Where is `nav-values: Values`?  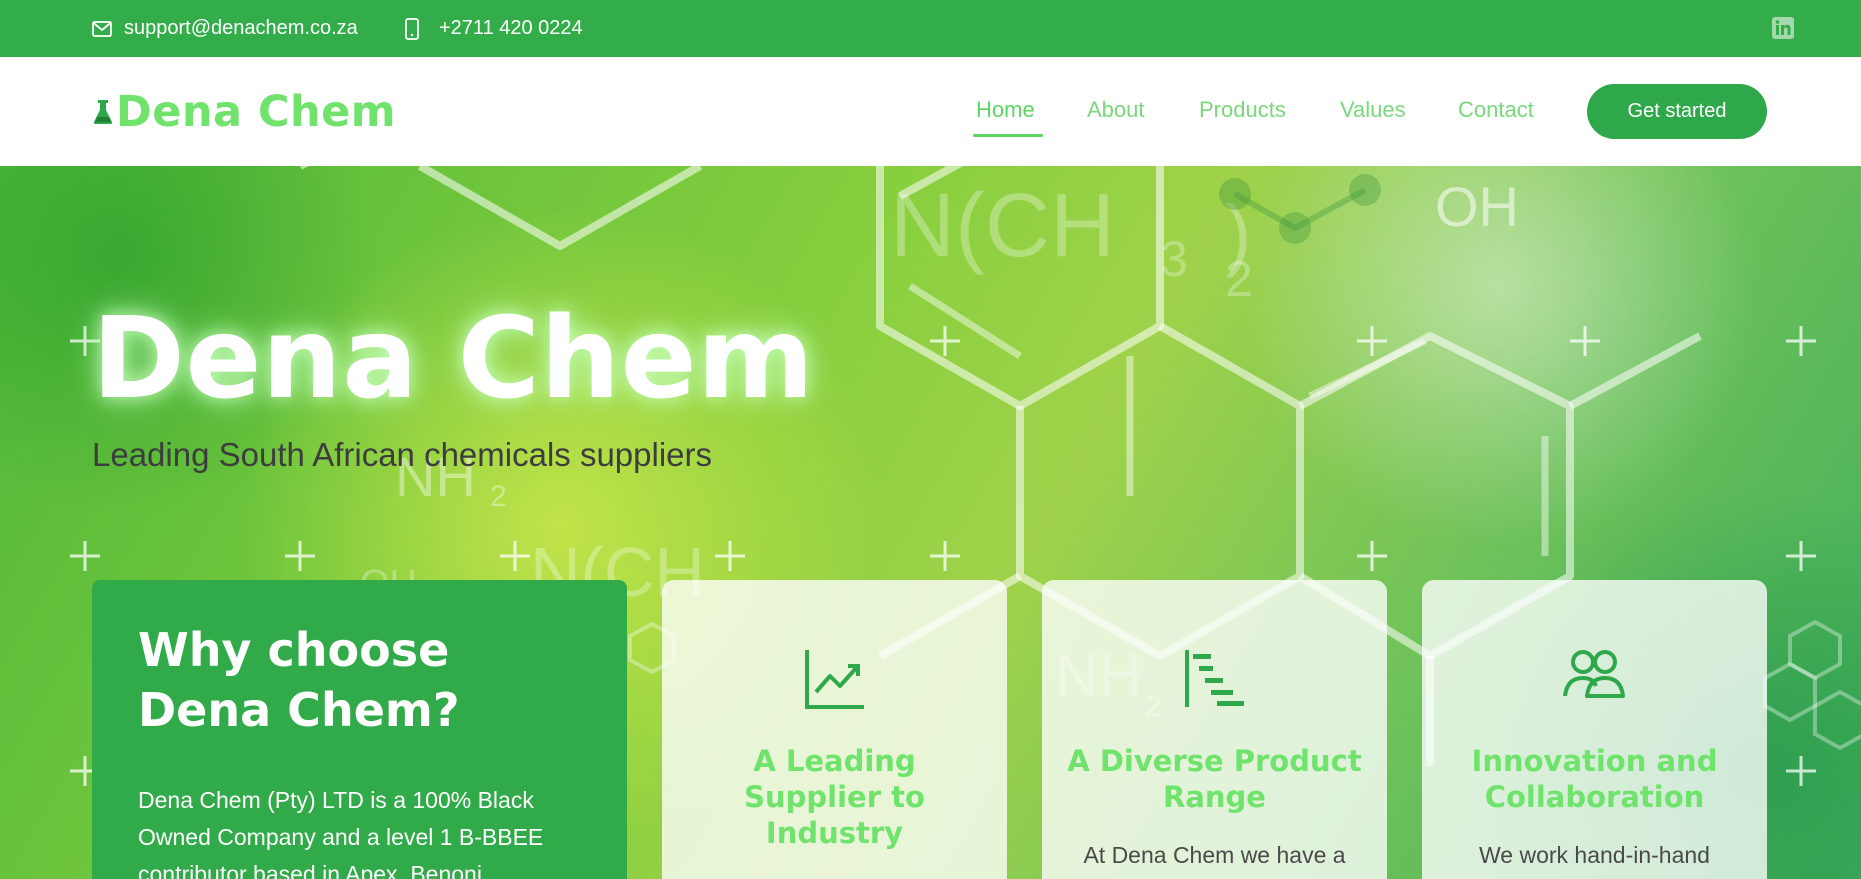
nav-values: Values is located at coordinates (1373, 110).